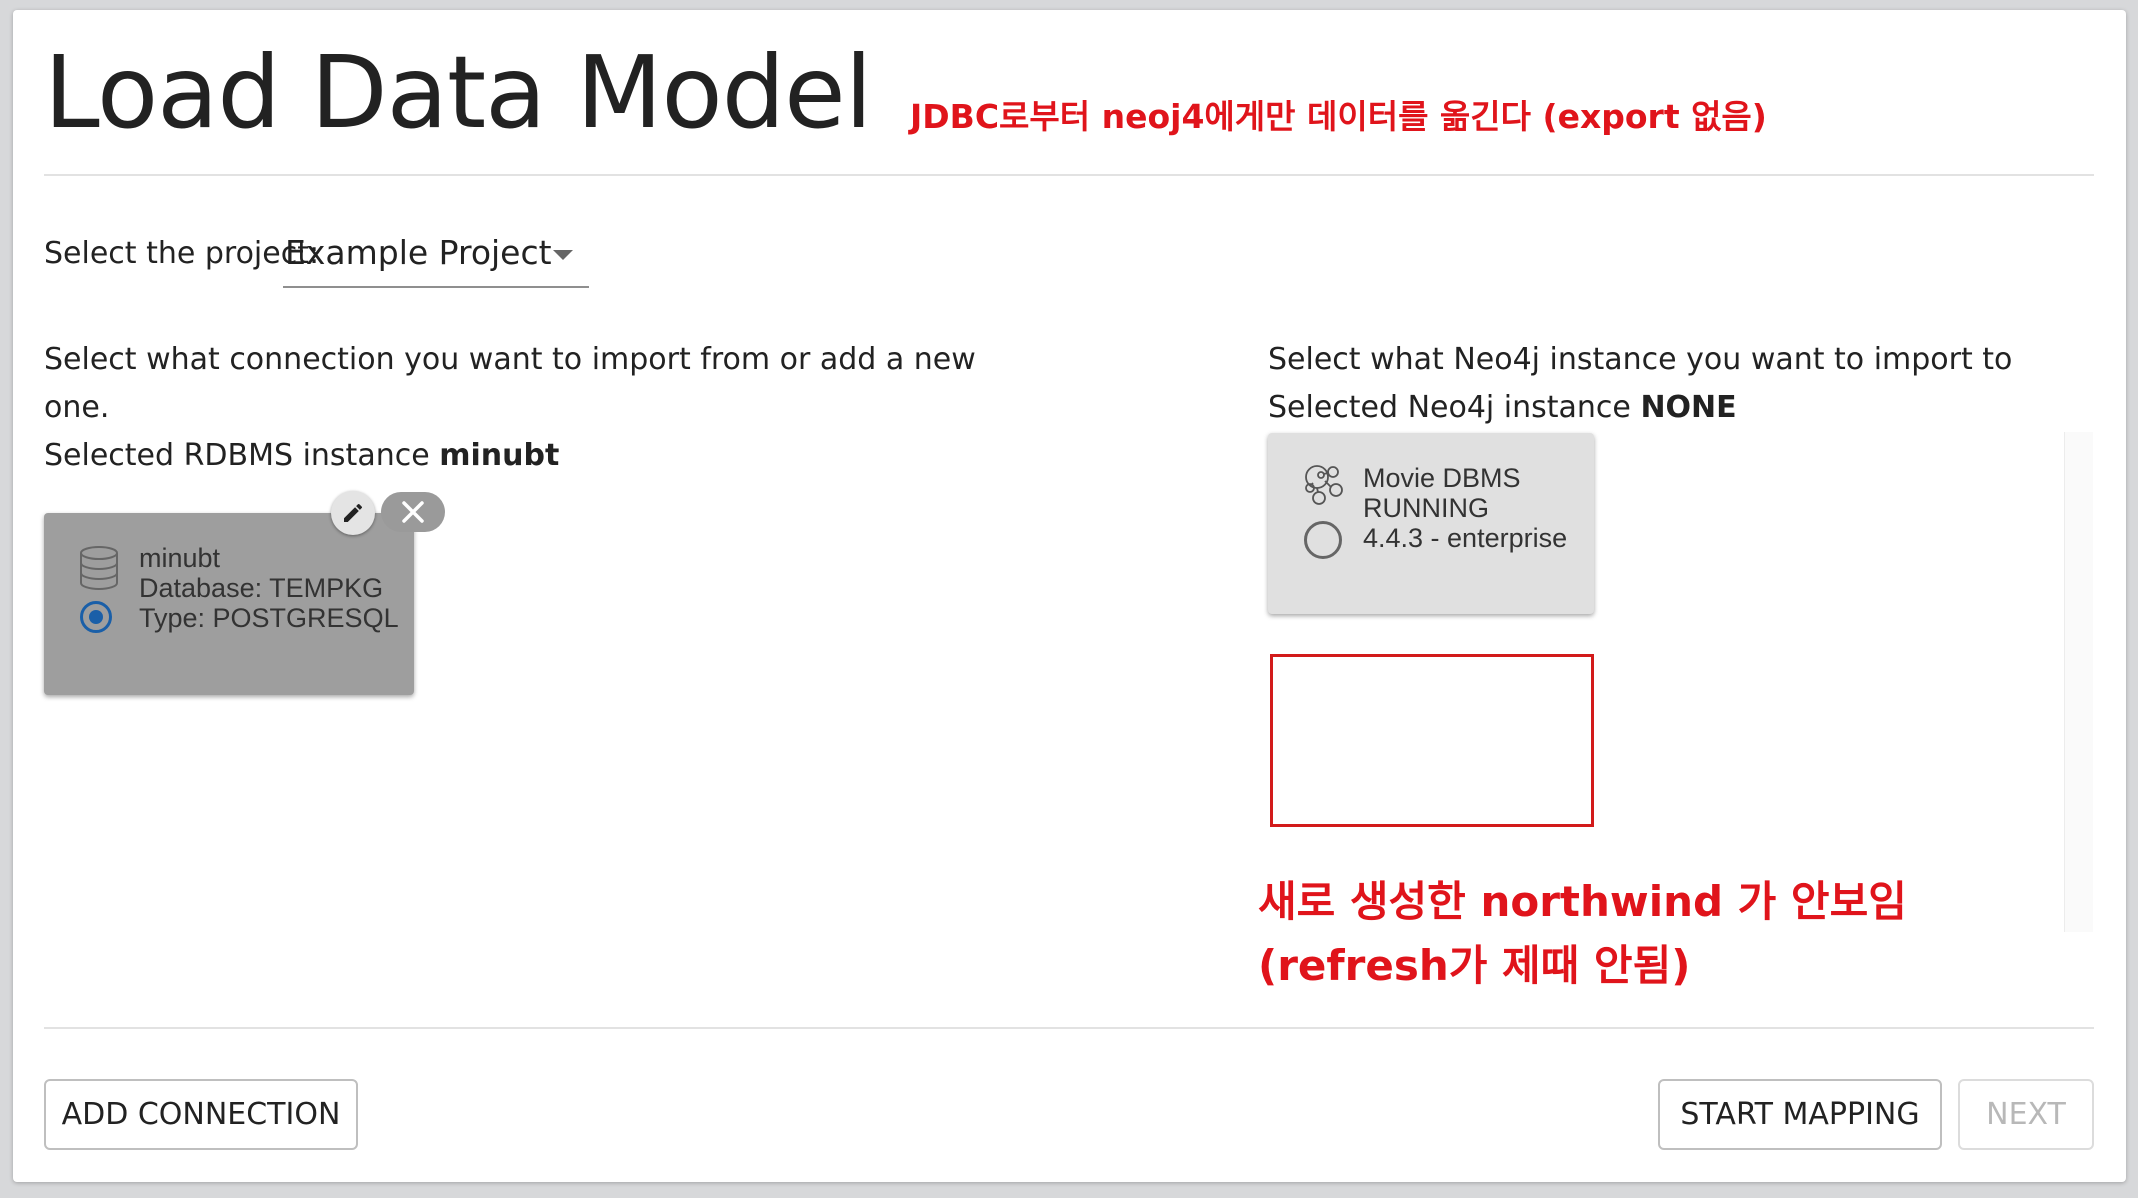 This screenshot has width=2138, height=1198. What do you see at coordinates (77, 407) in the screenshot?
I see `rdbms-prompt-line2: one.` at bounding box center [77, 407].